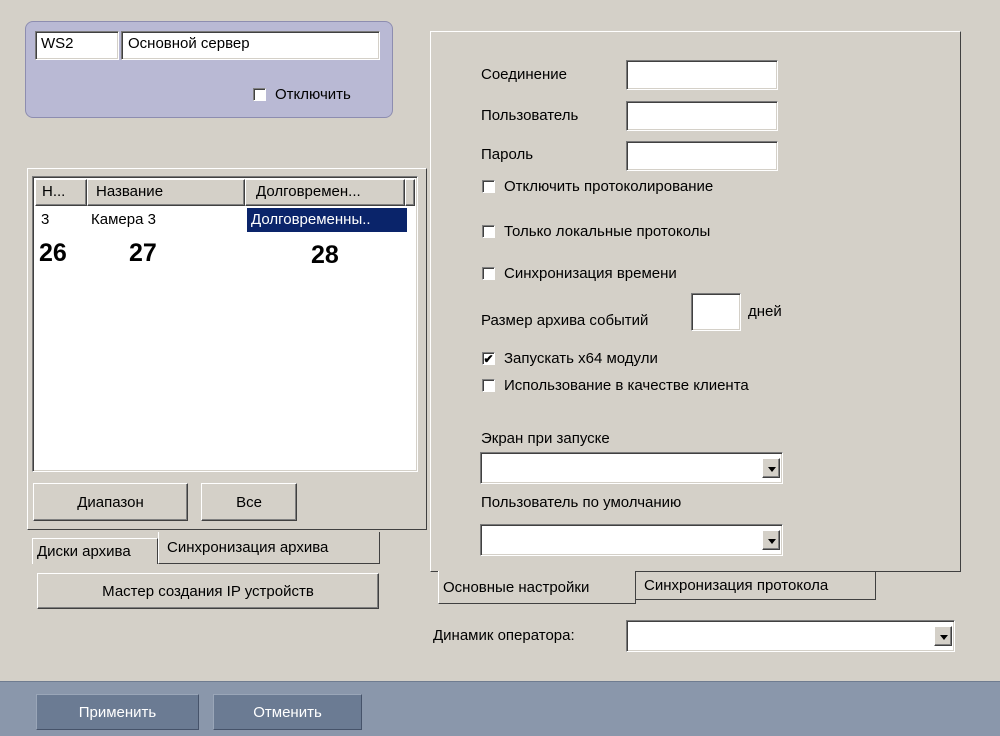 The image size is (1000, 736). Describe the element at coordinates (756, 586) in the screenshot. I see `tab-sync-protocol: Синхронизация протокола` at that location.